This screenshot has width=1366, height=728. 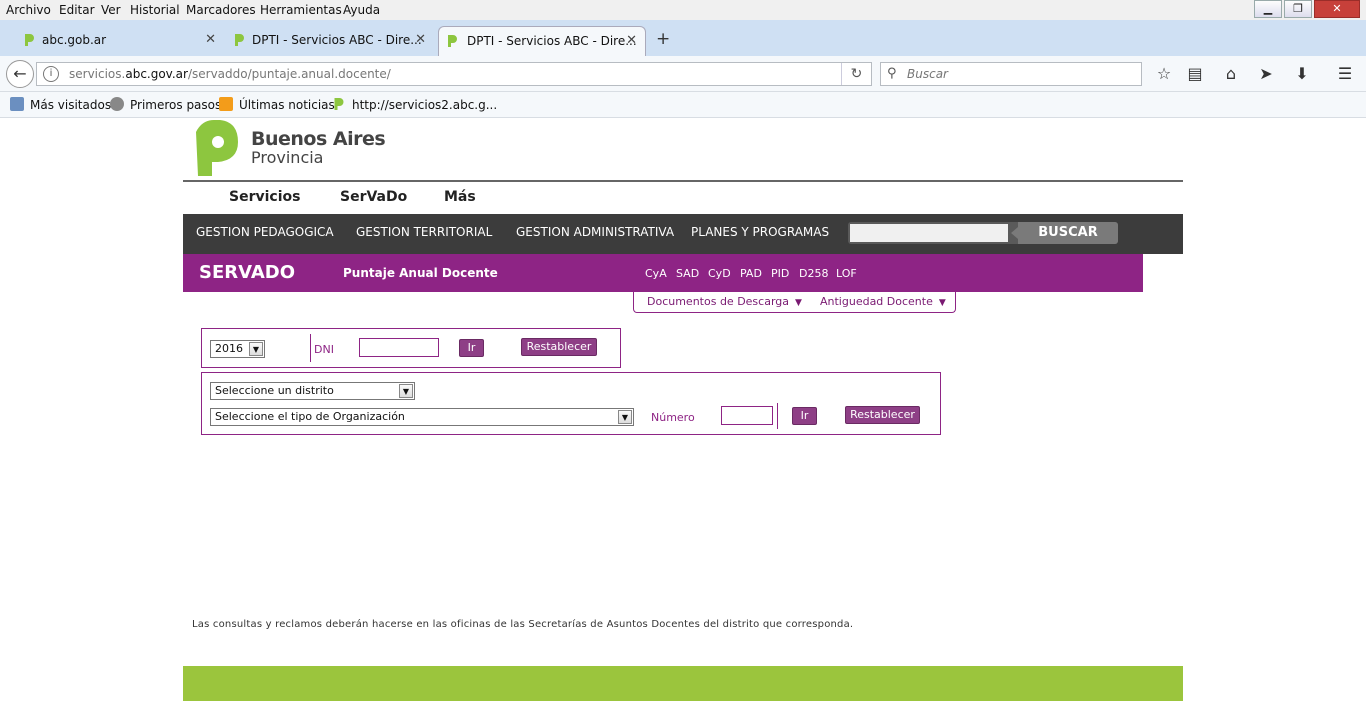 What do you see at coordinates (719, 273) in the screenshot?
I see `link-cyd: CyD` at bounding box center [719, 273].